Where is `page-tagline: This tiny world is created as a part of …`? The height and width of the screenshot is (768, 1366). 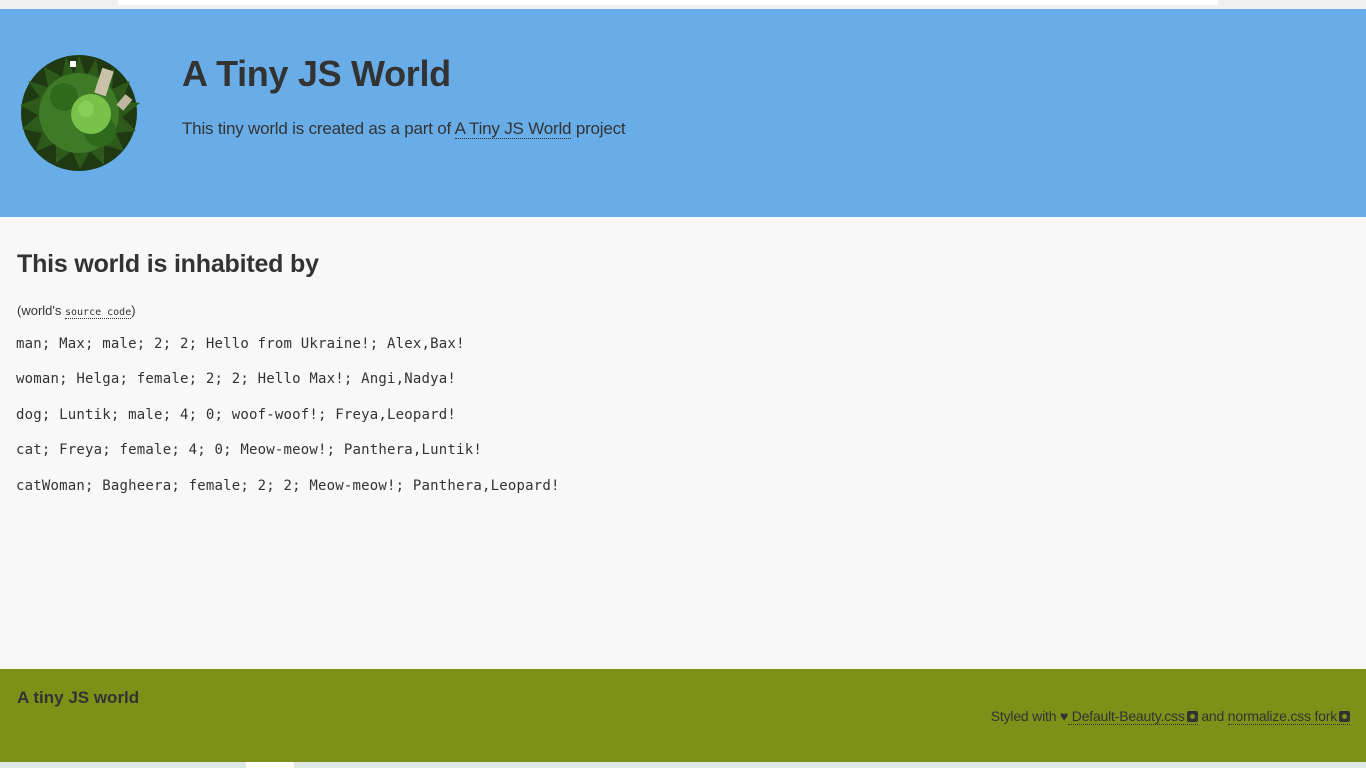 page-tagline: This tiny world is created as a part of … is located at coordinates (404, 129).